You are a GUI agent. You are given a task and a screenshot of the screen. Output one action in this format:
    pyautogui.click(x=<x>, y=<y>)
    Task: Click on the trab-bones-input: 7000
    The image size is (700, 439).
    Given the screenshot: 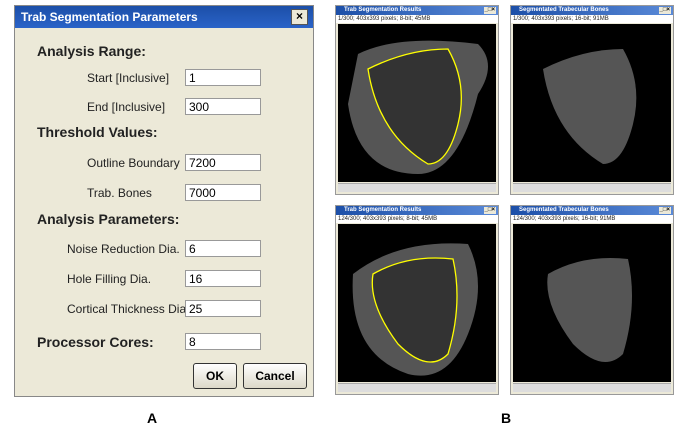 What is the action you would take?
    pyautogui.click(x=223, y=192)
    